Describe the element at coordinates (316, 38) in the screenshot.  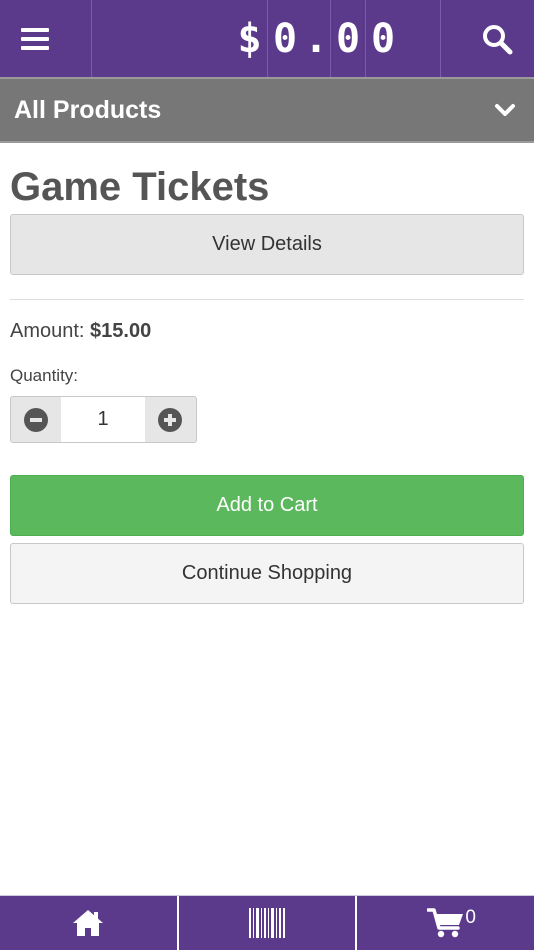
I see `balance-char: .` at that location.